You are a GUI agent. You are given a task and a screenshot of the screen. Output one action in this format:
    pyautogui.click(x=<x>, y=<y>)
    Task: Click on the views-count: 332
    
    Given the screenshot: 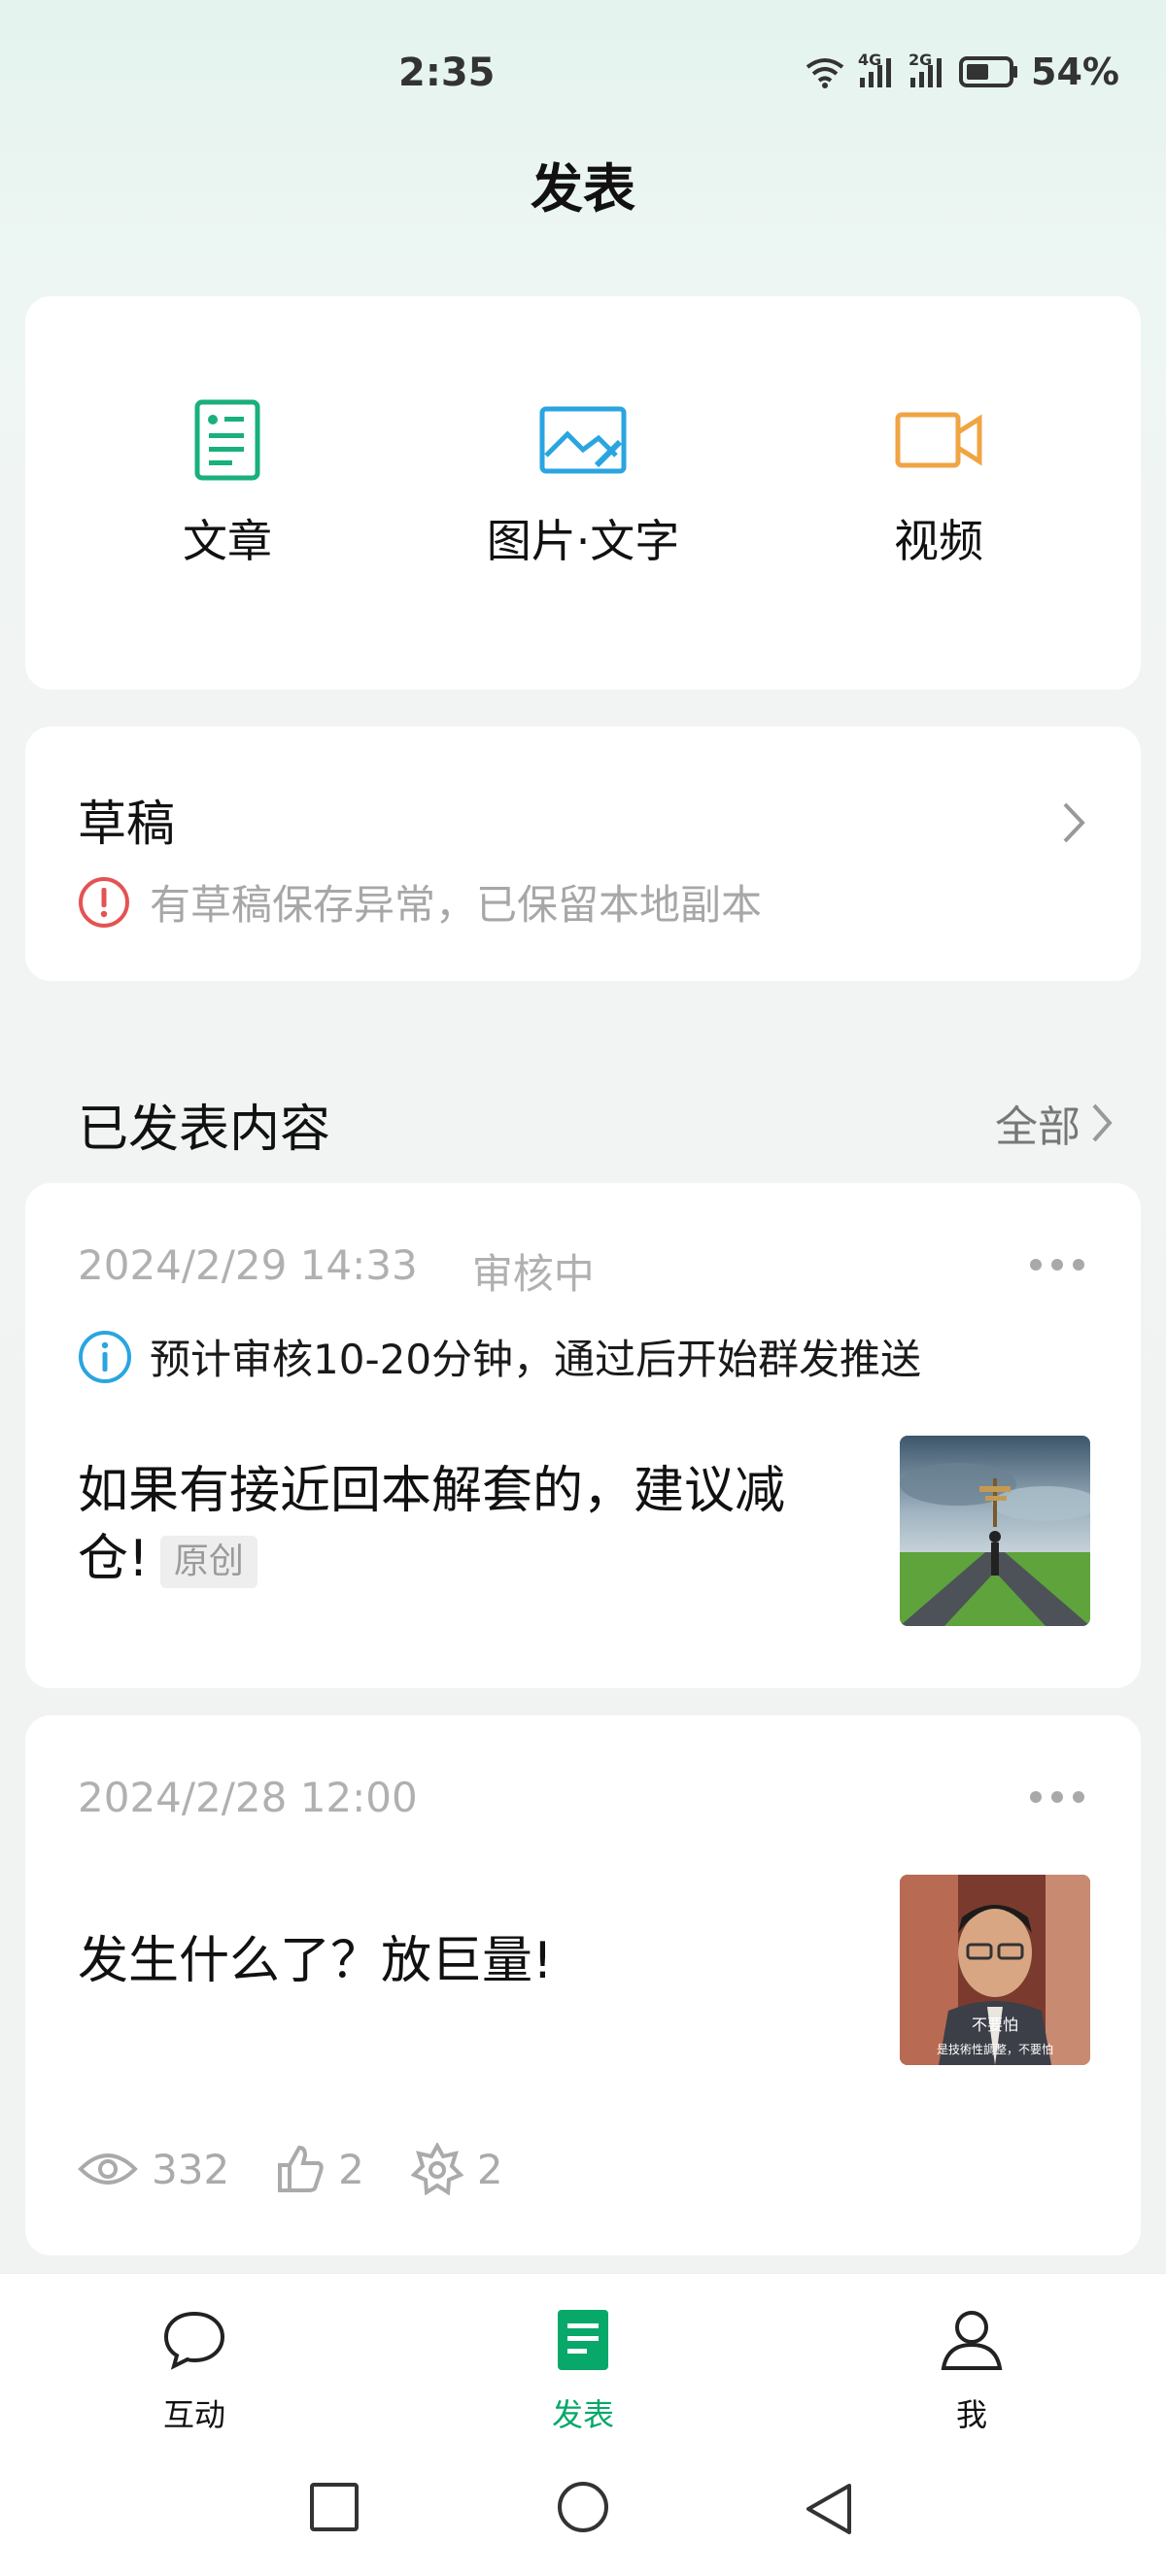 What is the action you would take?
    pyautogui.click(x=191, y=2169)
    